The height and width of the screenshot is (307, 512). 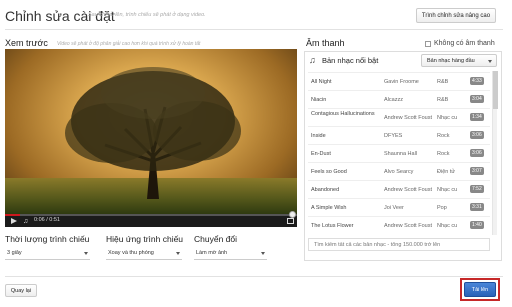 I want to click on track-row: Inside DFYES Rock 3:06, so click(x=399, y=135).